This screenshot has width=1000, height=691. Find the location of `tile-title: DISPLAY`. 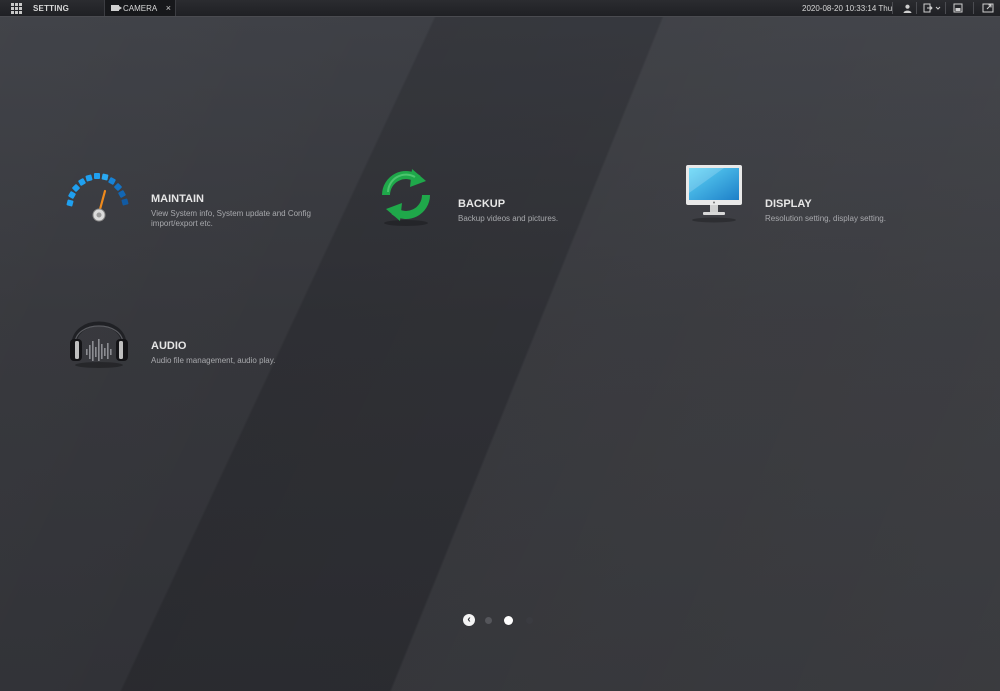

tile-title: DISPLAY is located at coordinates (788, 204).